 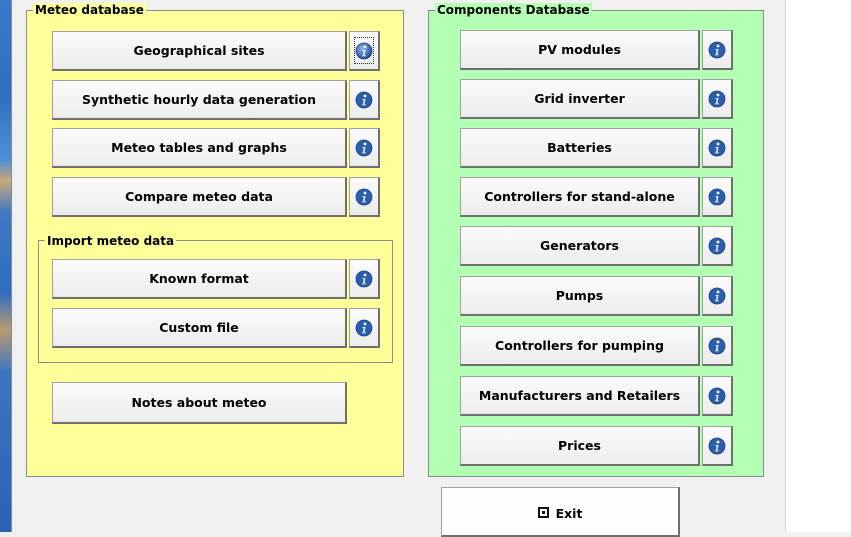 What do you see at coordinates (569, 513) in the screenshot?
I see `exit-label: Exit` at bounding box center [569, 513].